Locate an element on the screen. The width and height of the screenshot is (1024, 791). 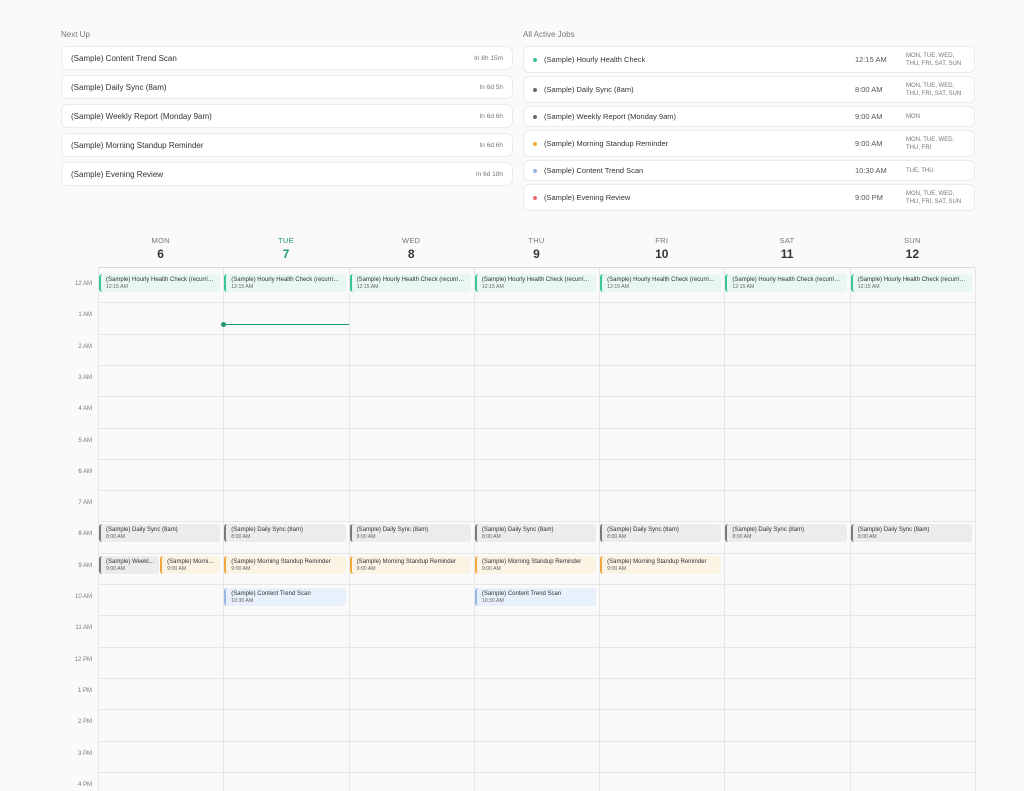
day-header-mon: MON 6 is located at coordinates (160, 245).